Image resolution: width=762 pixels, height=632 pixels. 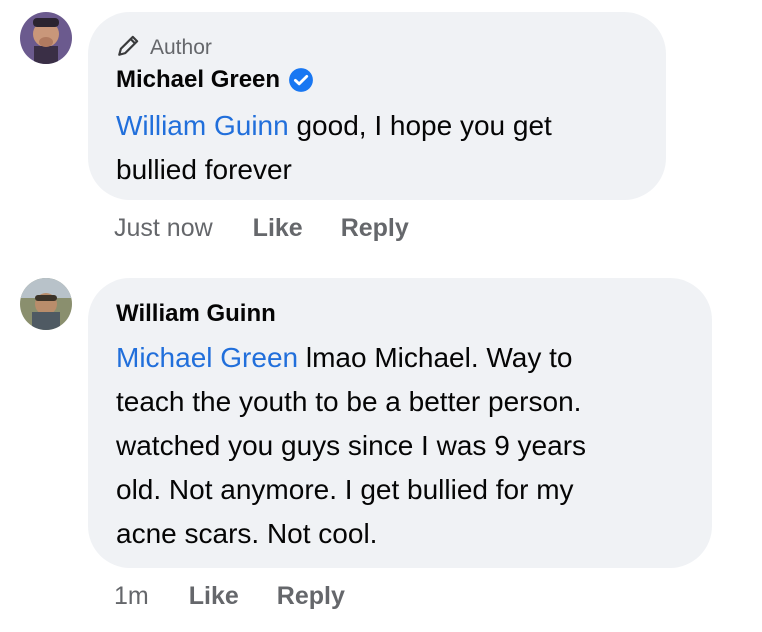 I want to click on commenter-name: Michael Green, so click(x=215, y=80).